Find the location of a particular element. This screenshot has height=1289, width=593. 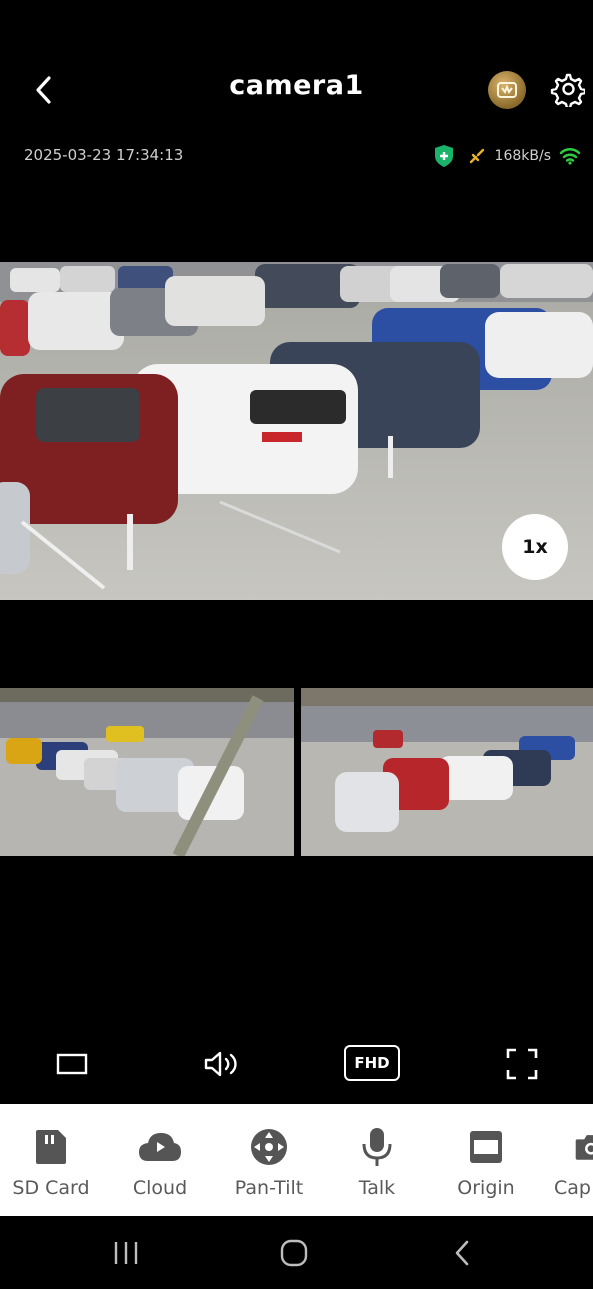

settings-button is located at coordinates (567, 89).